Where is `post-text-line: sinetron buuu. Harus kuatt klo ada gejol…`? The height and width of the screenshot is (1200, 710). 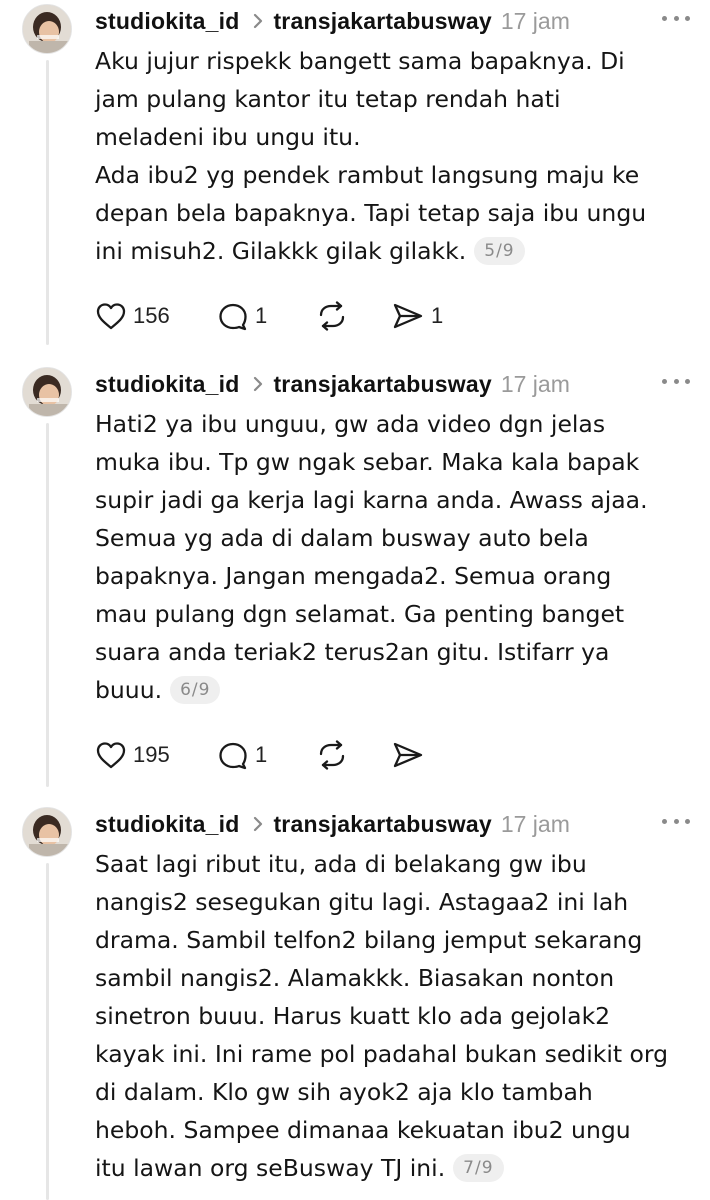
post-text-line: sinetron buuu. Harus kuatt klo ada gejol… is located at coordinates (353, 1016).